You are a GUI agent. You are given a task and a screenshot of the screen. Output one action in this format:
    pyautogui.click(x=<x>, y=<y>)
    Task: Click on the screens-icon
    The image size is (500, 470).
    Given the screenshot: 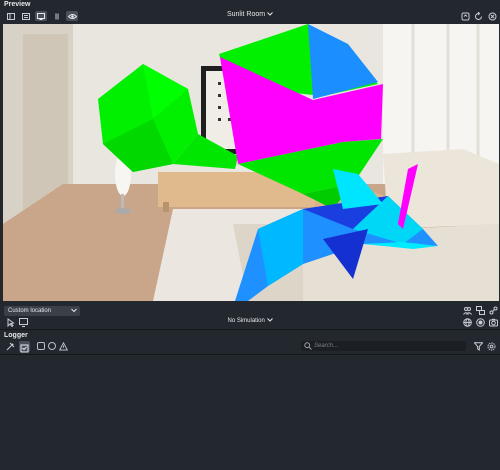 What is the action you would take?
    pyautogui.click(x=480, y=310)
    